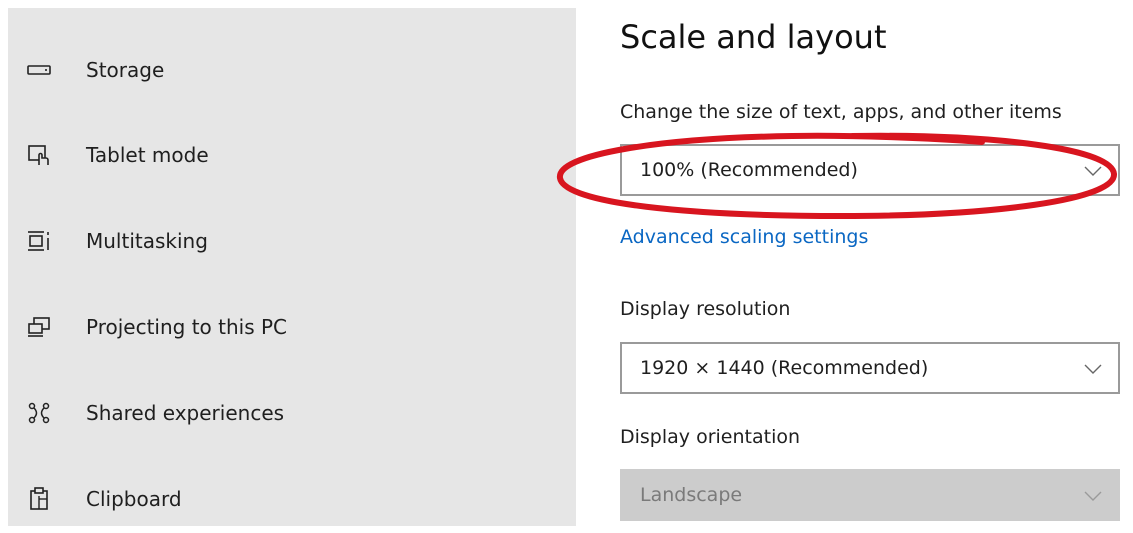 The height and width of the screenshot is (533, 1133). What do you see at coordinates (710, 437) in the screenshot?
I see `orientation-label: Display orientation` at bounding box center [710, 437].